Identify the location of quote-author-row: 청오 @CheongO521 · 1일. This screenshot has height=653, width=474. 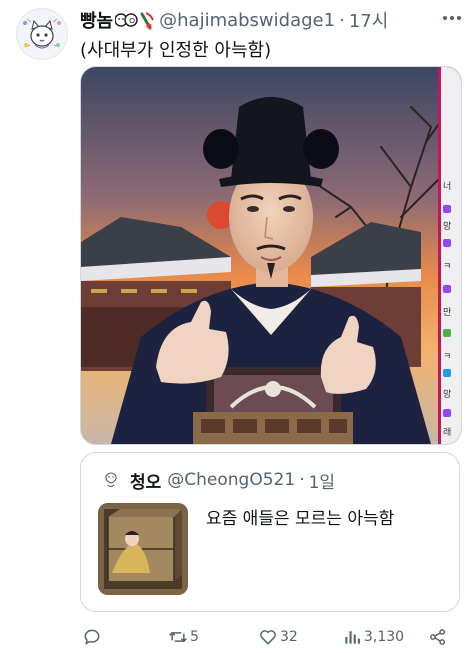
(232, 480).